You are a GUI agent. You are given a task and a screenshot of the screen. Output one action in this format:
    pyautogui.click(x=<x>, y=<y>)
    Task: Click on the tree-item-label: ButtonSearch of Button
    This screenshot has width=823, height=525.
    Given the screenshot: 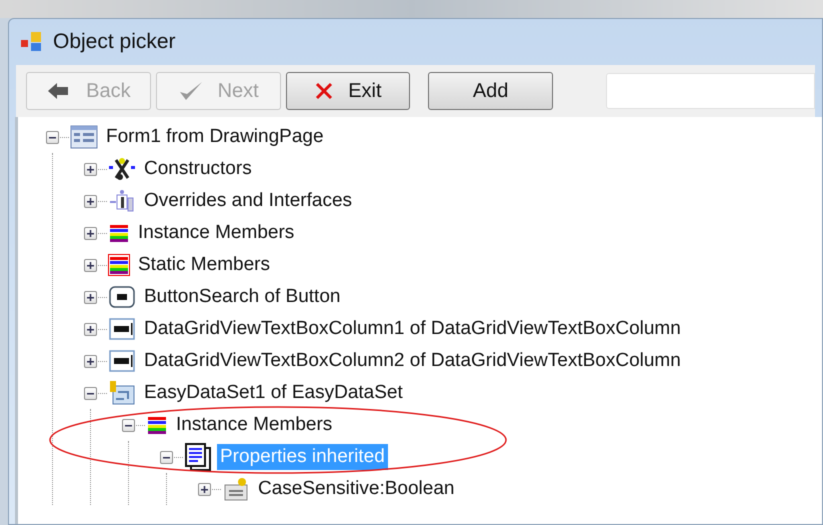 What is the action you would take?
    pyautogui.click(x=242, y=297)
    